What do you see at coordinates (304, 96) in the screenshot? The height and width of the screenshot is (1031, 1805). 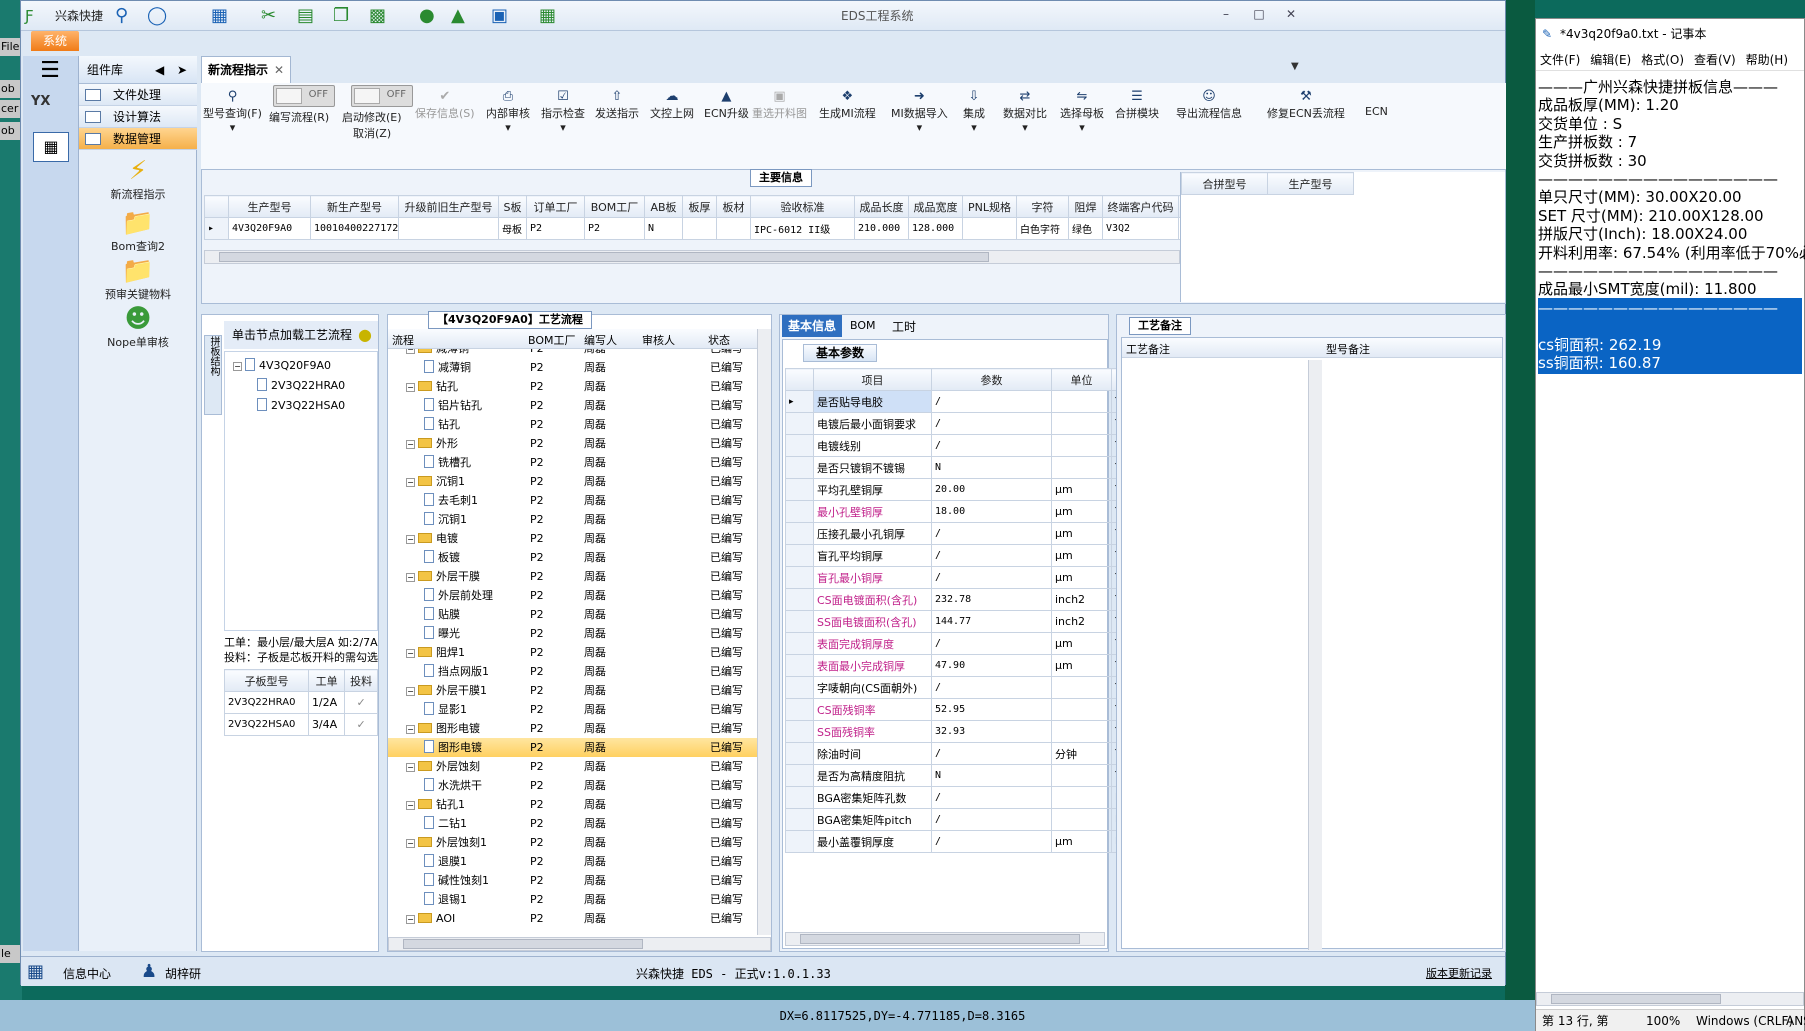 I see `write-flow-toggle: OFF` at bounding box center [304, 96].